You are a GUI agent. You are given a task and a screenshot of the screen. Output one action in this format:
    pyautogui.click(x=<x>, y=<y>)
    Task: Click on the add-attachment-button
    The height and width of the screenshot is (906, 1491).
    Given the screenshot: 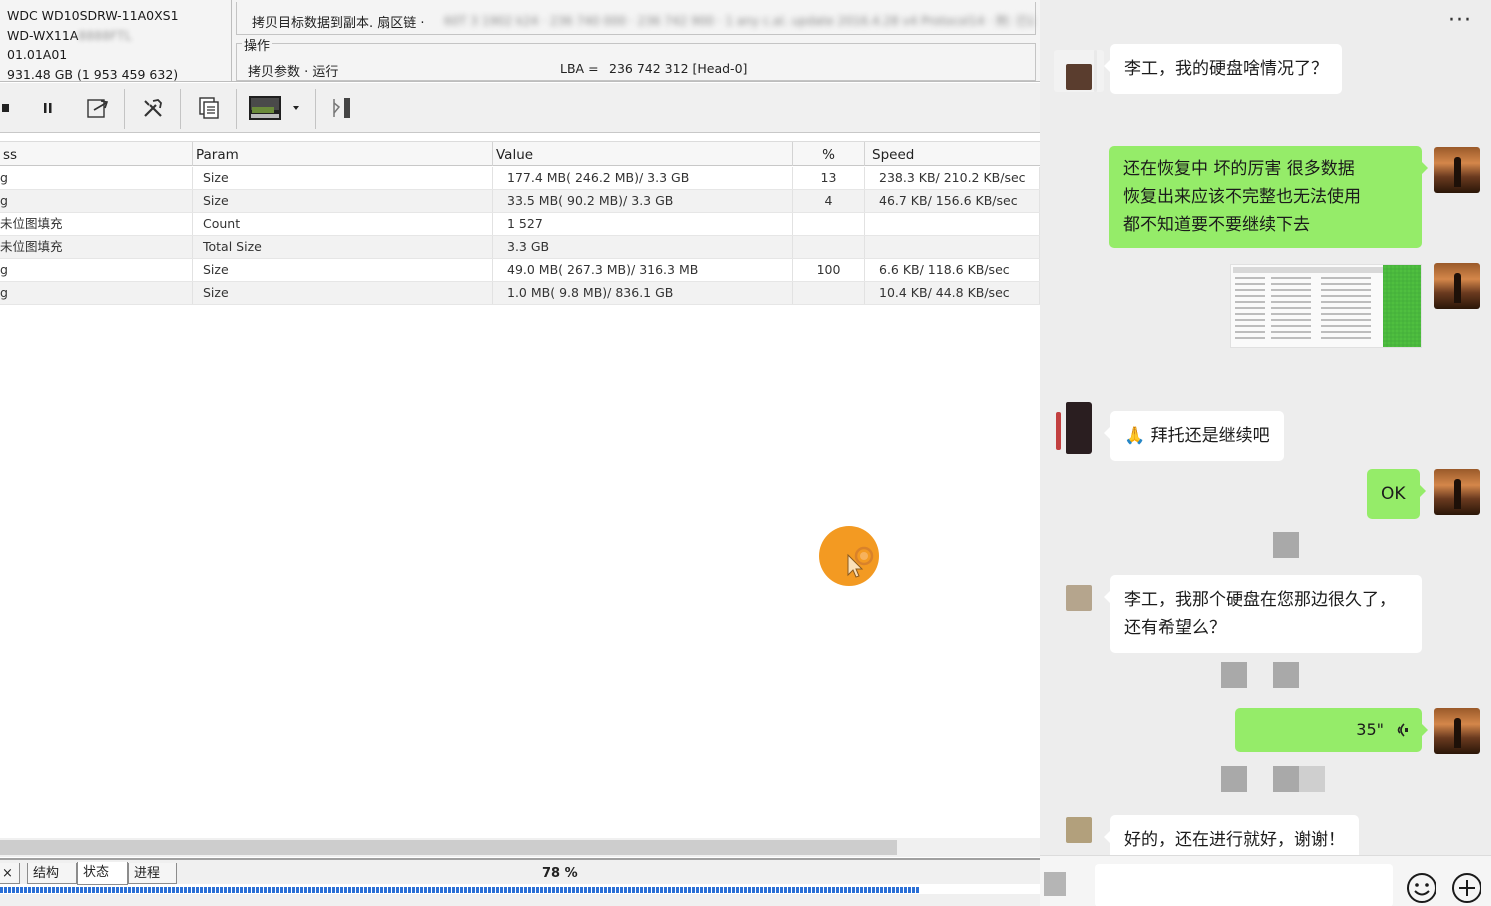 What is the action you would take?
    pyautogui.click(x=1466, y=888)
    